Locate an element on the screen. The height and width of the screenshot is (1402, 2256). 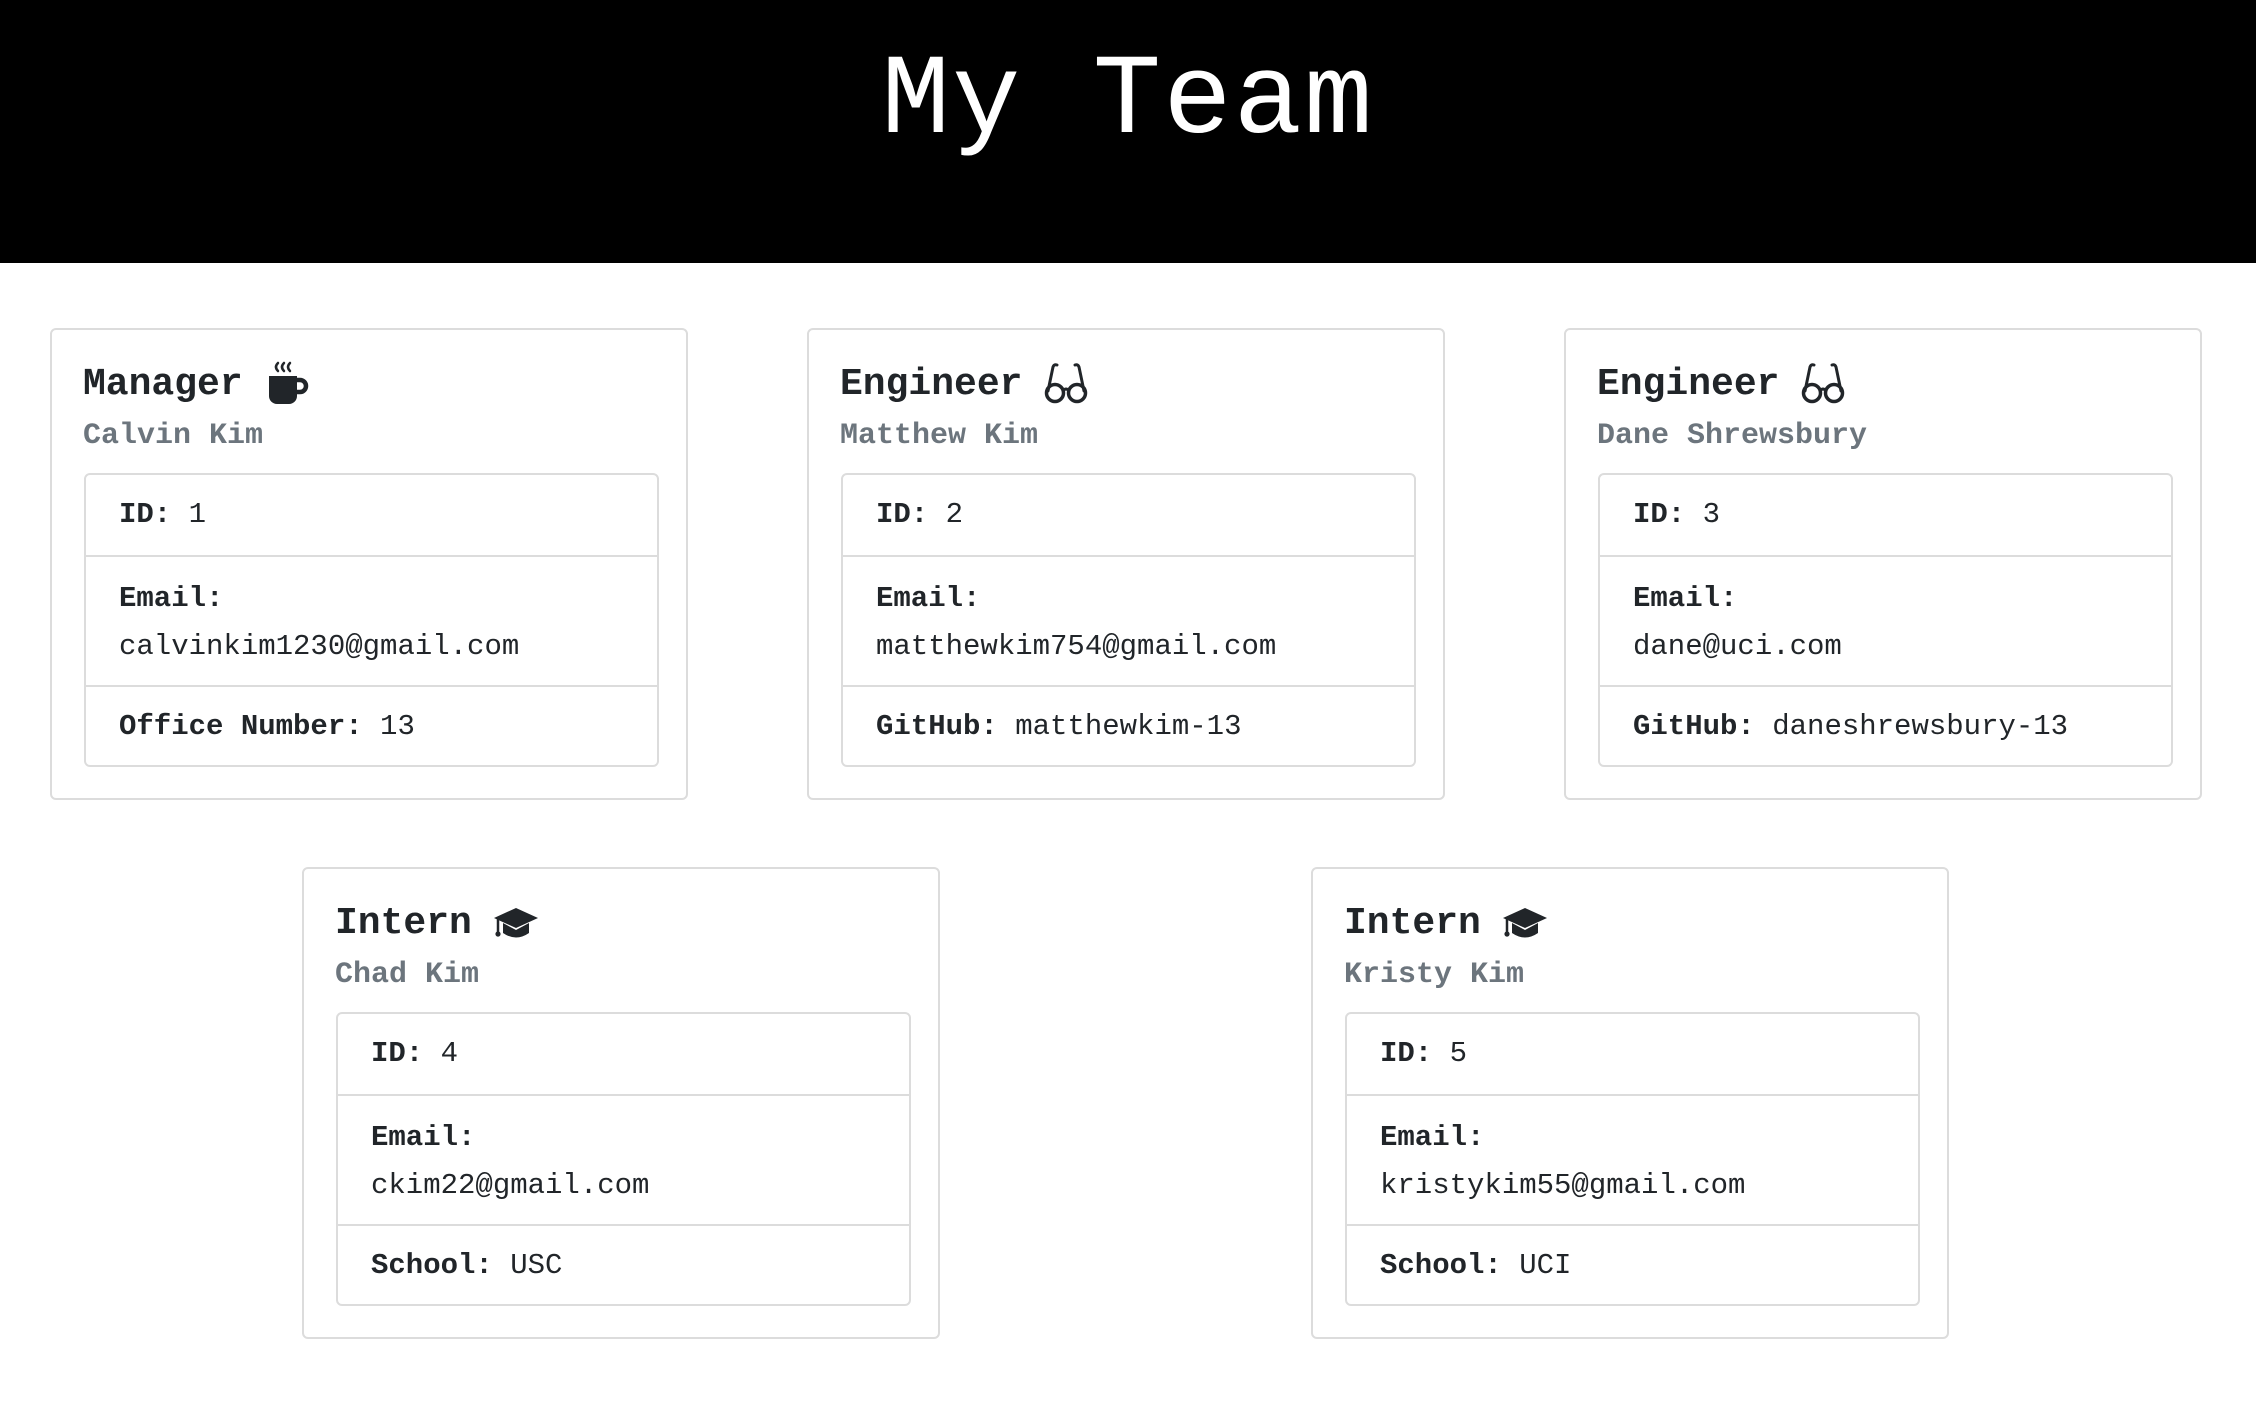
role-label: Manager is located at coordinates (163, 384).